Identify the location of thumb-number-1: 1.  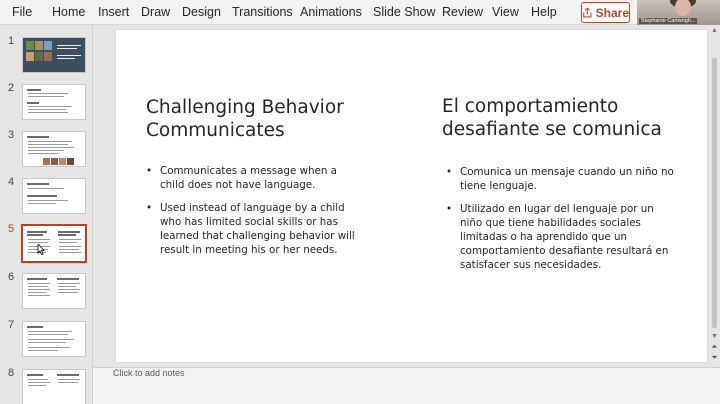
(11, 41).